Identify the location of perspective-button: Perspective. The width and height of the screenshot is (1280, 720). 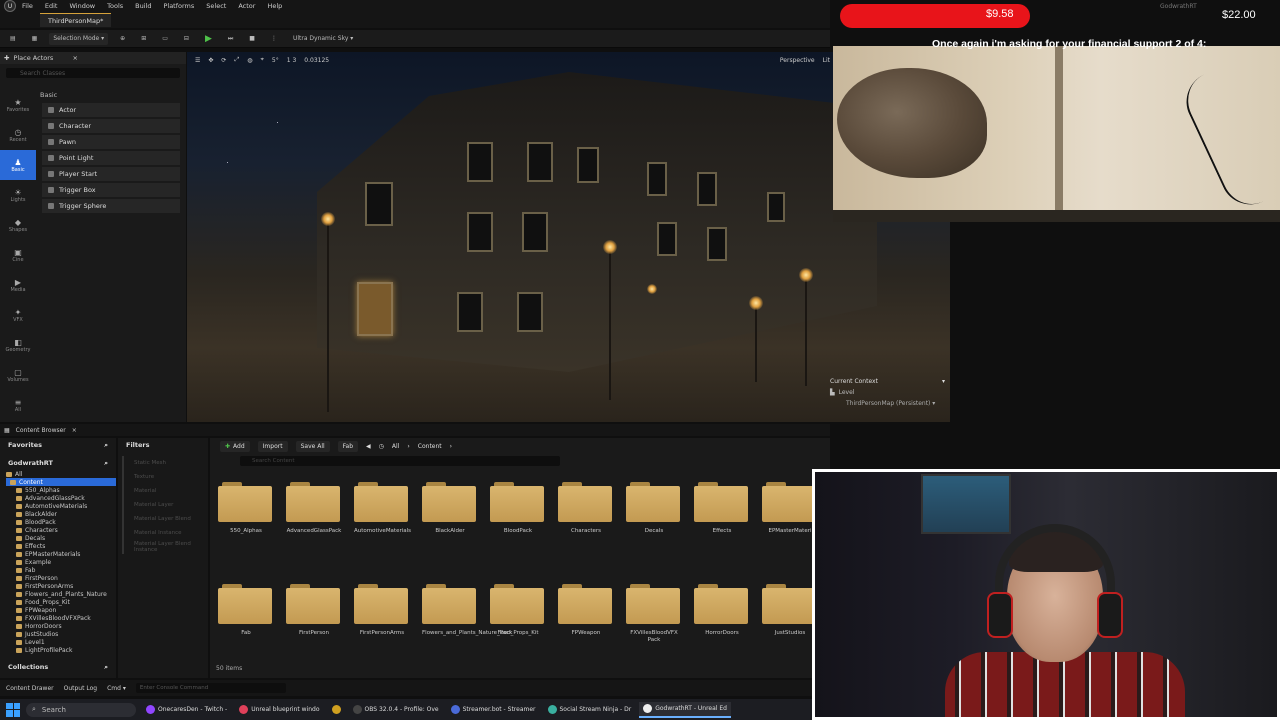
(797, 60).